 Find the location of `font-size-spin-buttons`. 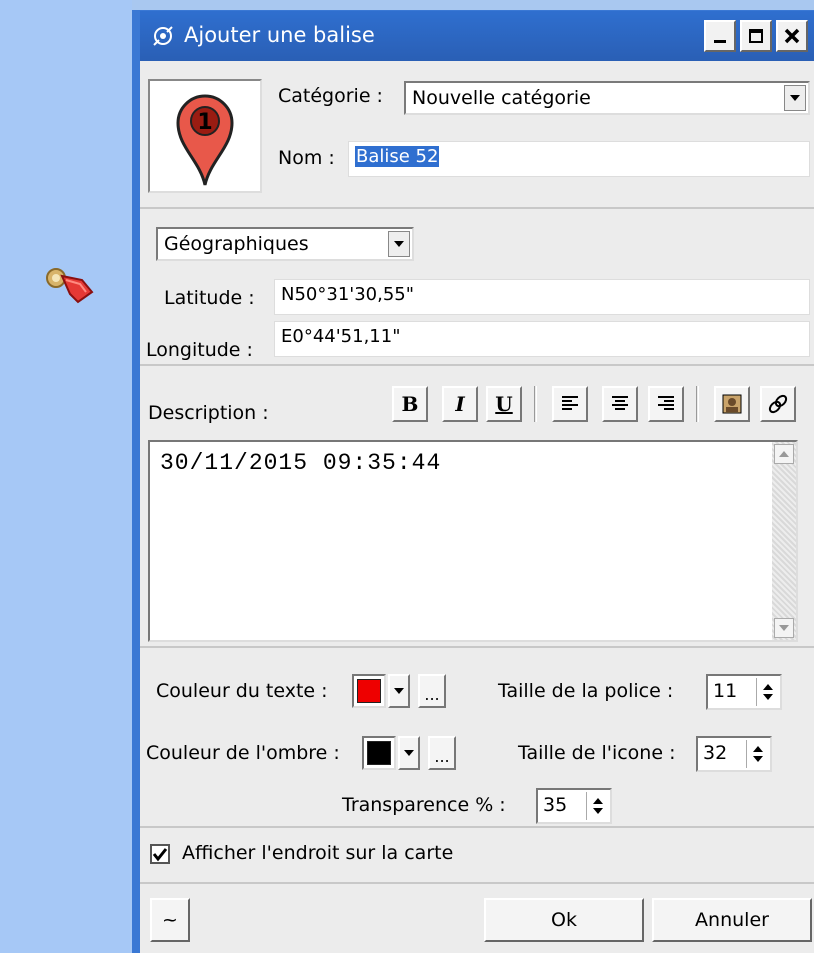

font-size-spin-buttons is located at coordinates (767, 692).